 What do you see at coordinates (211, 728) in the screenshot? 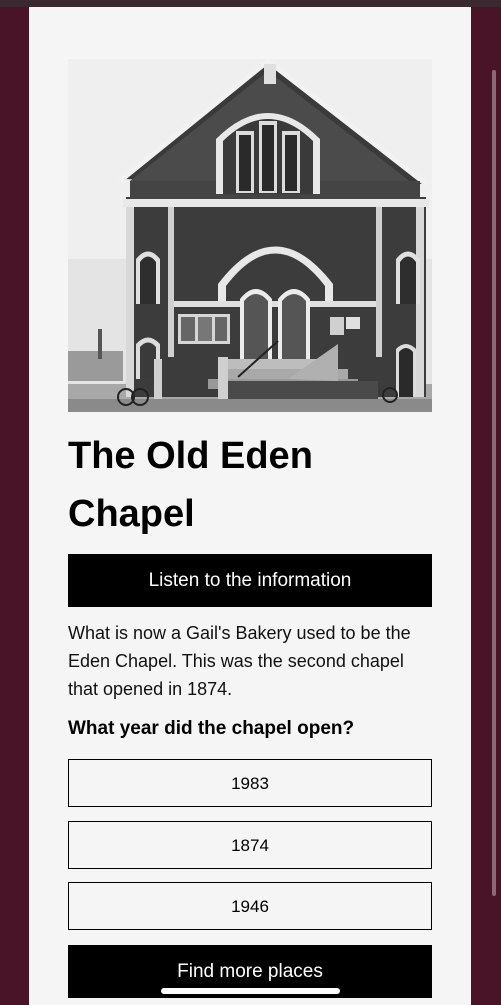
I see `quiz-question: What year did the chapel open?` at bounding box center [211, 728].